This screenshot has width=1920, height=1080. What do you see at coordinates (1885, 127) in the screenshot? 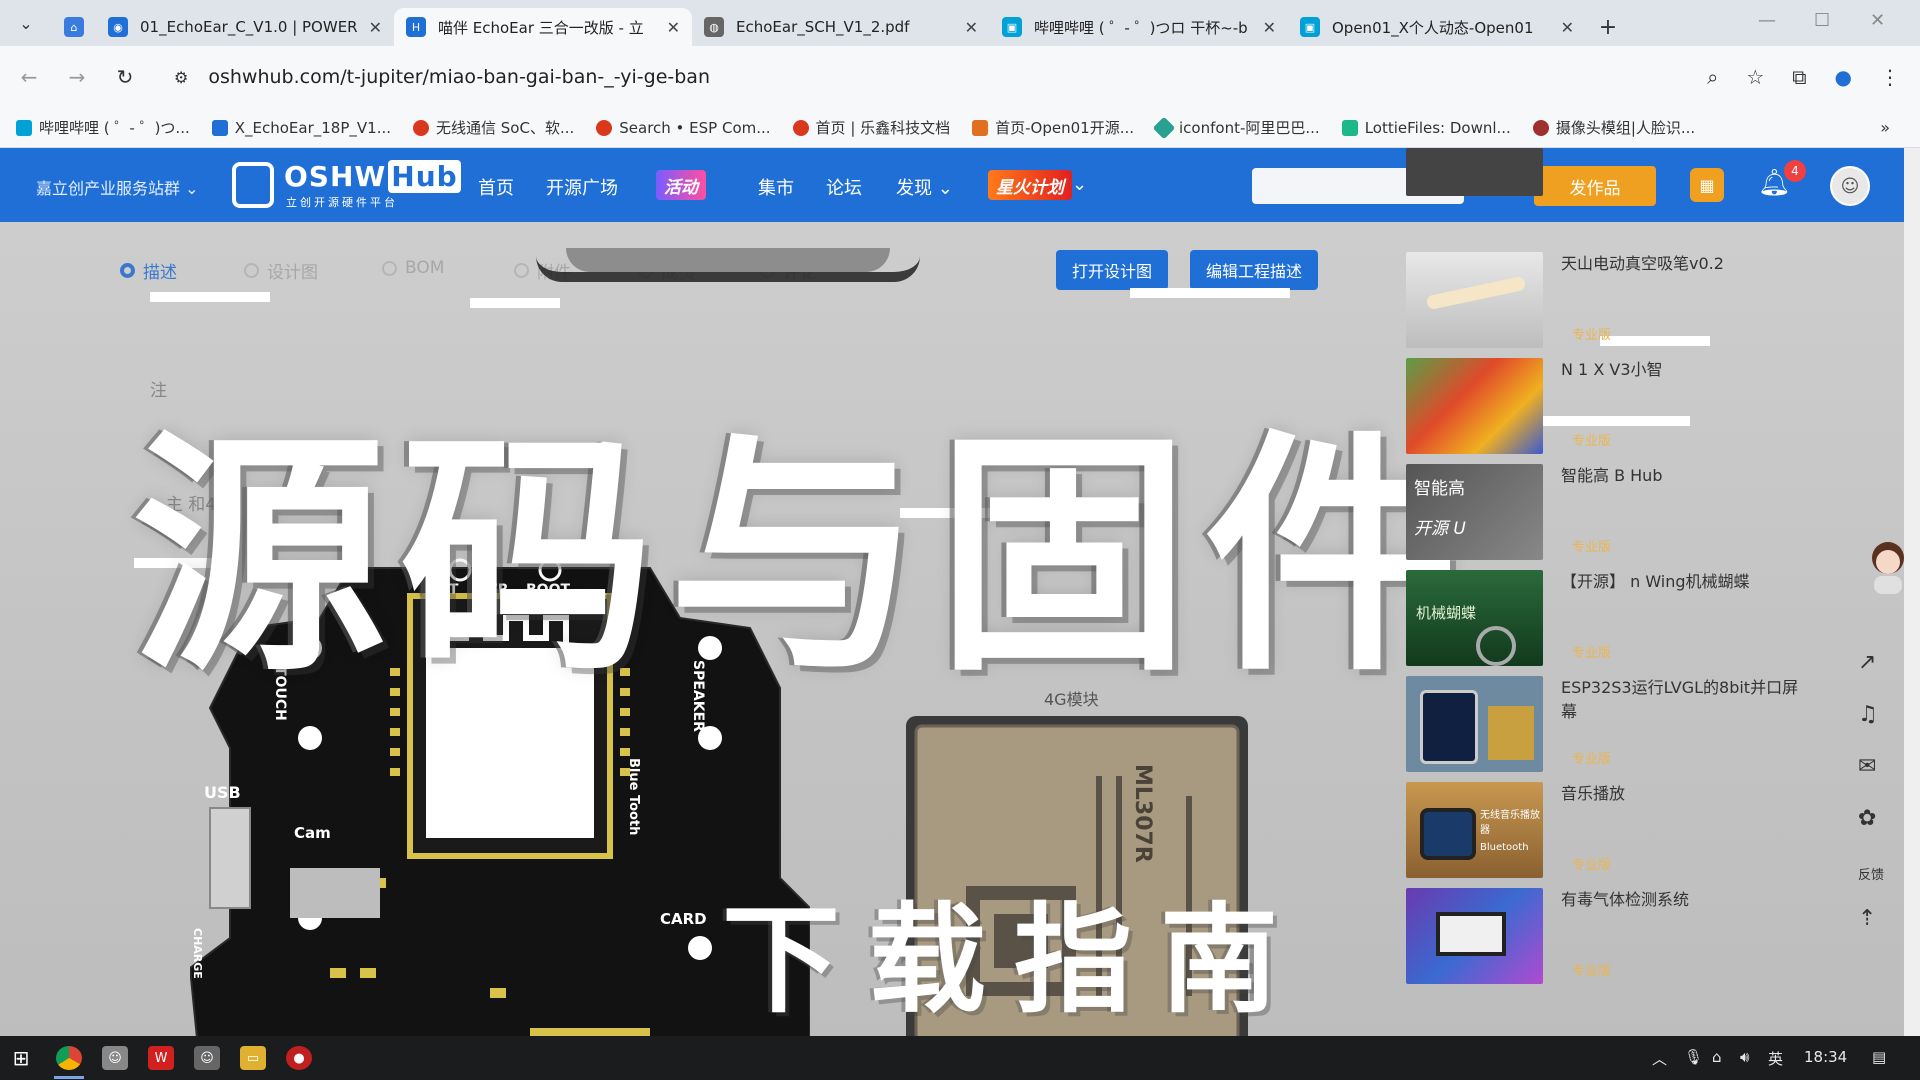
I see `bookmarks-overflow-icon: »` at bounding box center [1885, 127].